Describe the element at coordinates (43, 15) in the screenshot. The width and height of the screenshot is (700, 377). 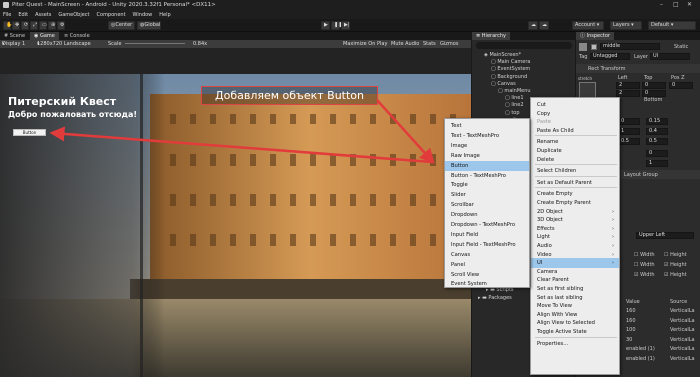
I see `menu-assets: Assets` at that location.